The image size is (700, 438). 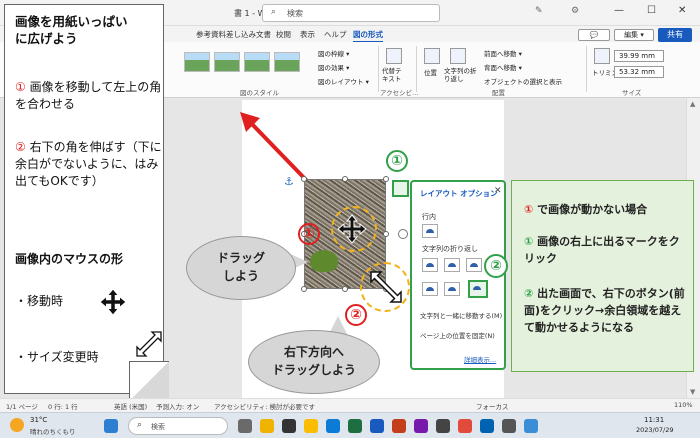 I want to click on wrap-square-icon, so click(x=430, y=265).